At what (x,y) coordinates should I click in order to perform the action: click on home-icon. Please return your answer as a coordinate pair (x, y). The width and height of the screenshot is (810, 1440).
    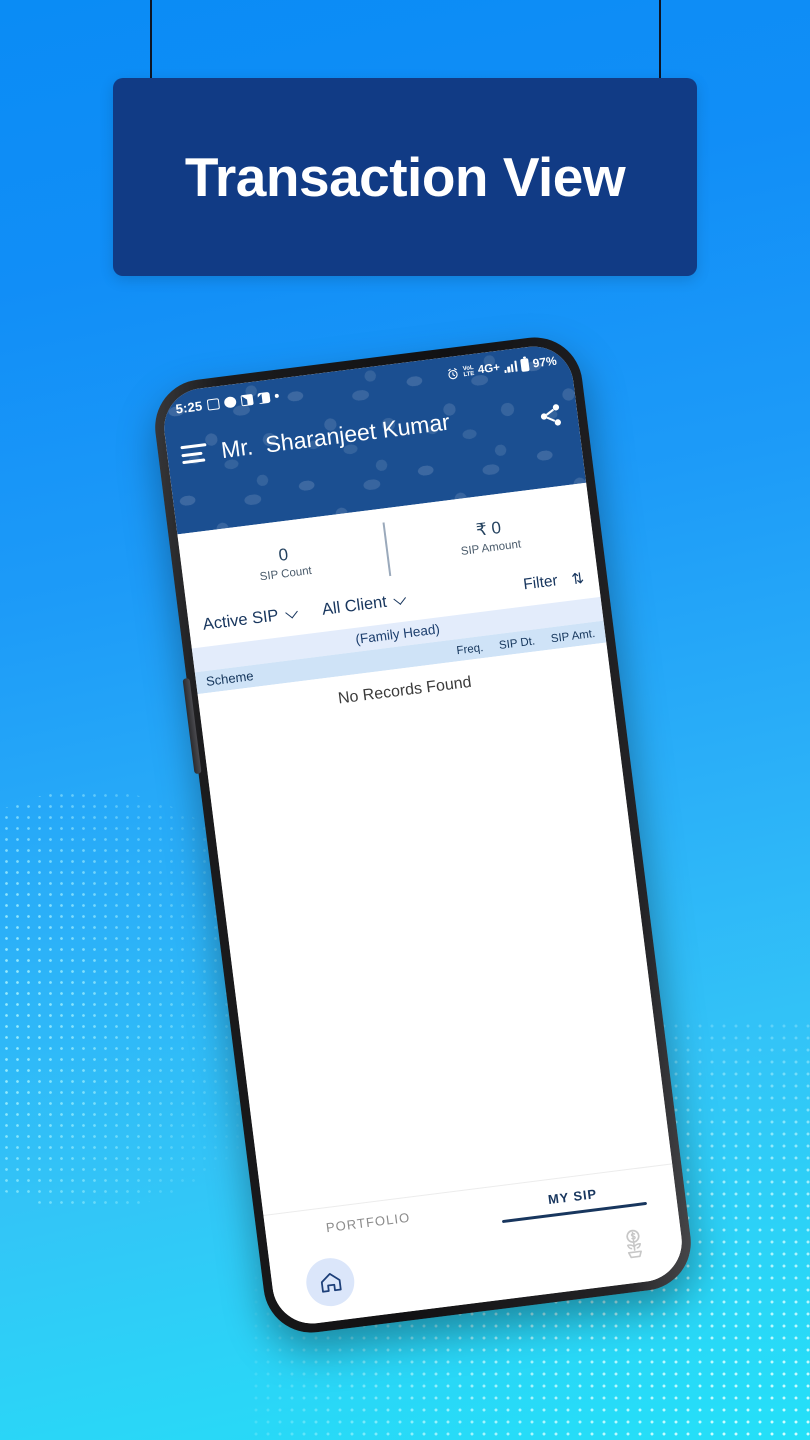
    Looking at the image, I should click on (331, 1282).